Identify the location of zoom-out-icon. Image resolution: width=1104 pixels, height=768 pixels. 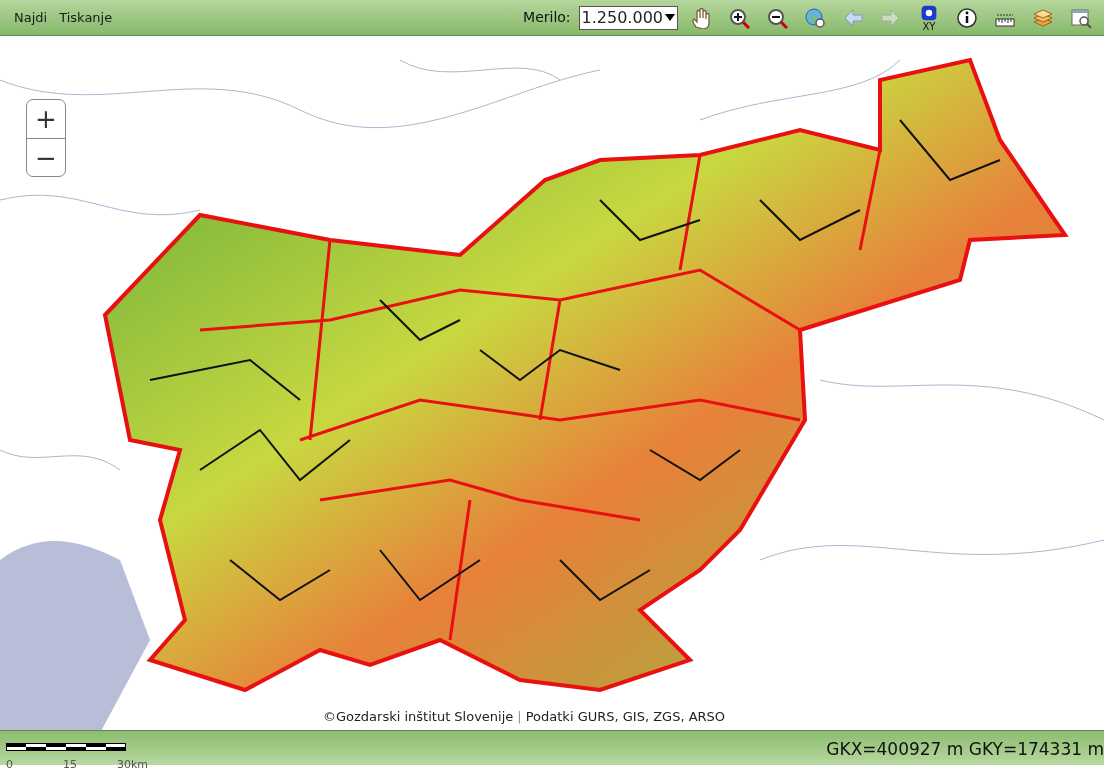
(777, 17).